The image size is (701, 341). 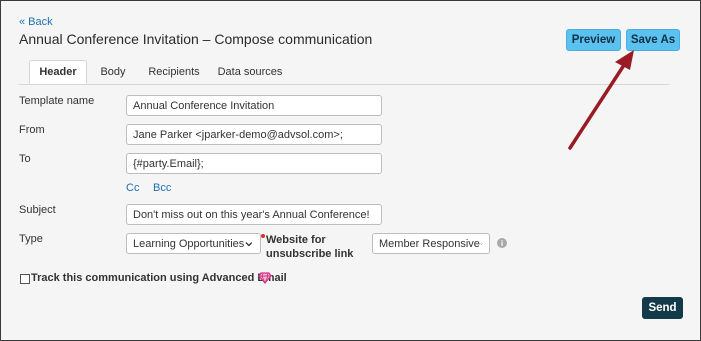 I want to click on annotation-arrow, so click(x=601, y=100).